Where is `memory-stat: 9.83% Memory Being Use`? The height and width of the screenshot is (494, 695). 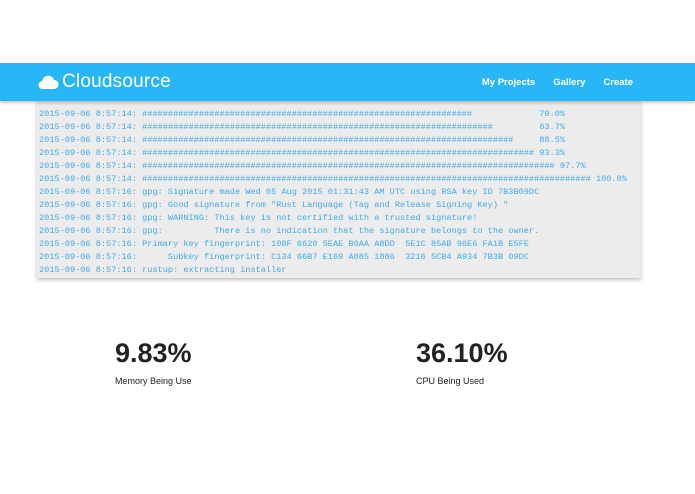
memory-stat: 9.83% Memory Being Use is located at coordinates (153, 362).